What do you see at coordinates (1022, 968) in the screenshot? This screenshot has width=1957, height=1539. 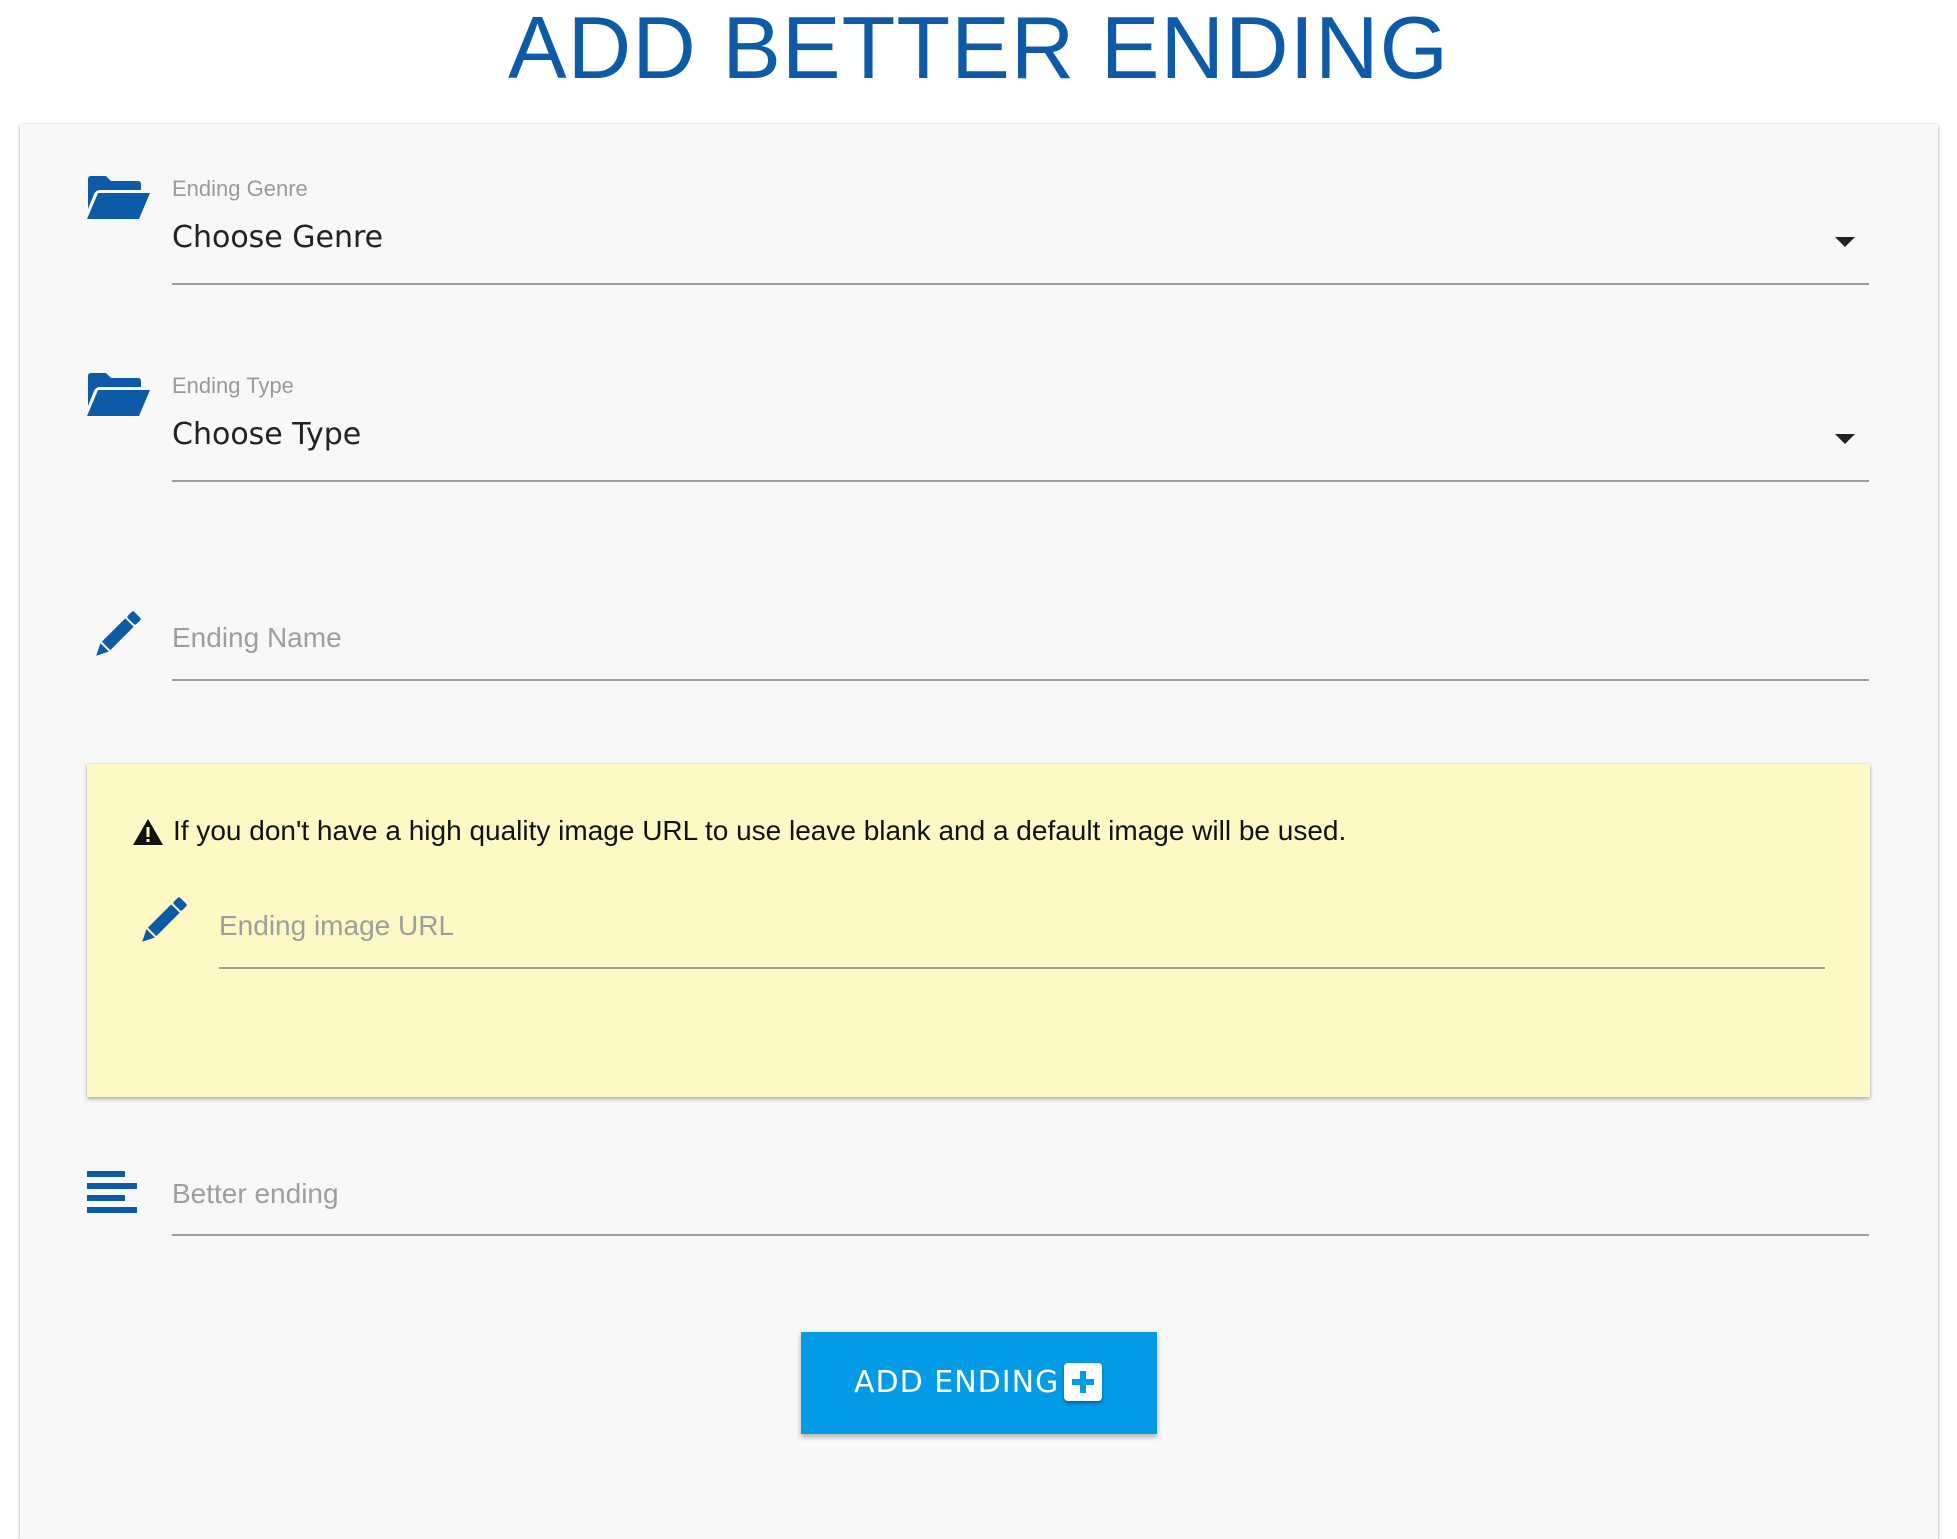 I see `image-url-underline` at bounding box center [1022, 968].